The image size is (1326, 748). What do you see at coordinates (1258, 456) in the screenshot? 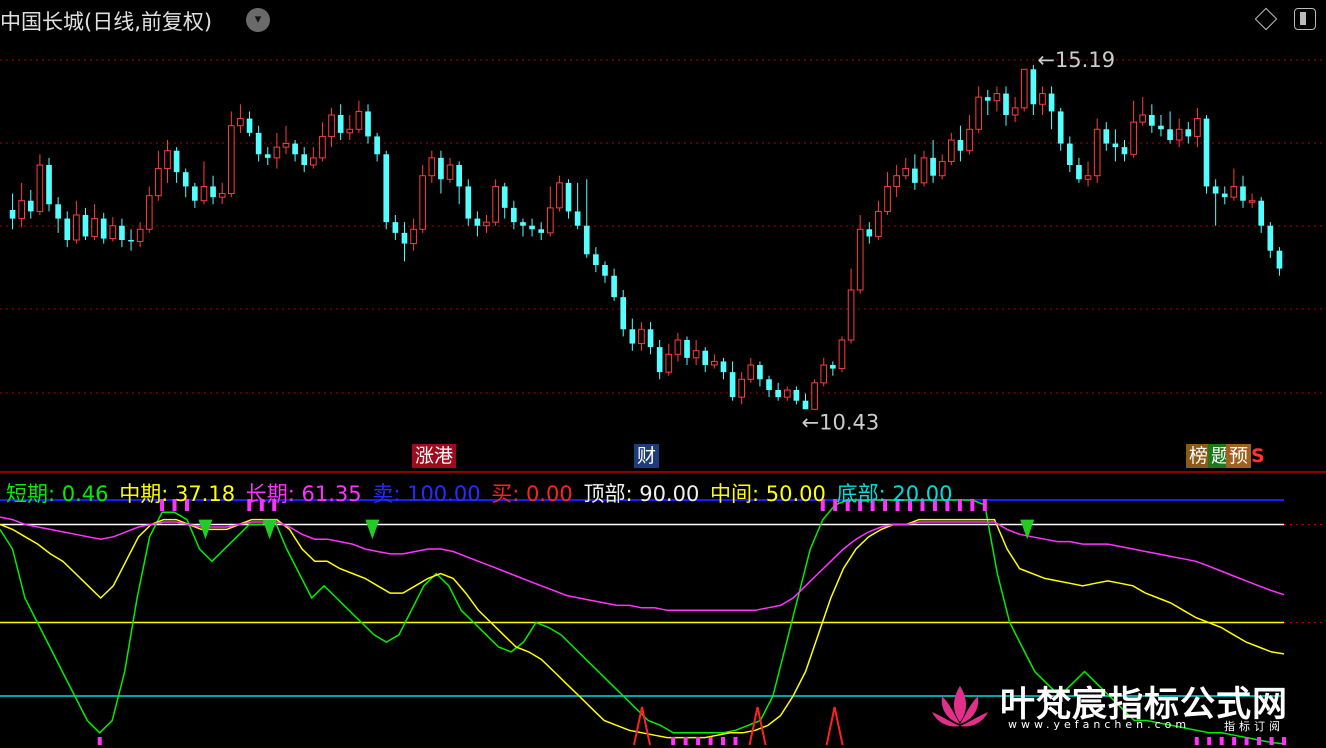
I see `tag-s: S` at bounding box center [1258, 456].